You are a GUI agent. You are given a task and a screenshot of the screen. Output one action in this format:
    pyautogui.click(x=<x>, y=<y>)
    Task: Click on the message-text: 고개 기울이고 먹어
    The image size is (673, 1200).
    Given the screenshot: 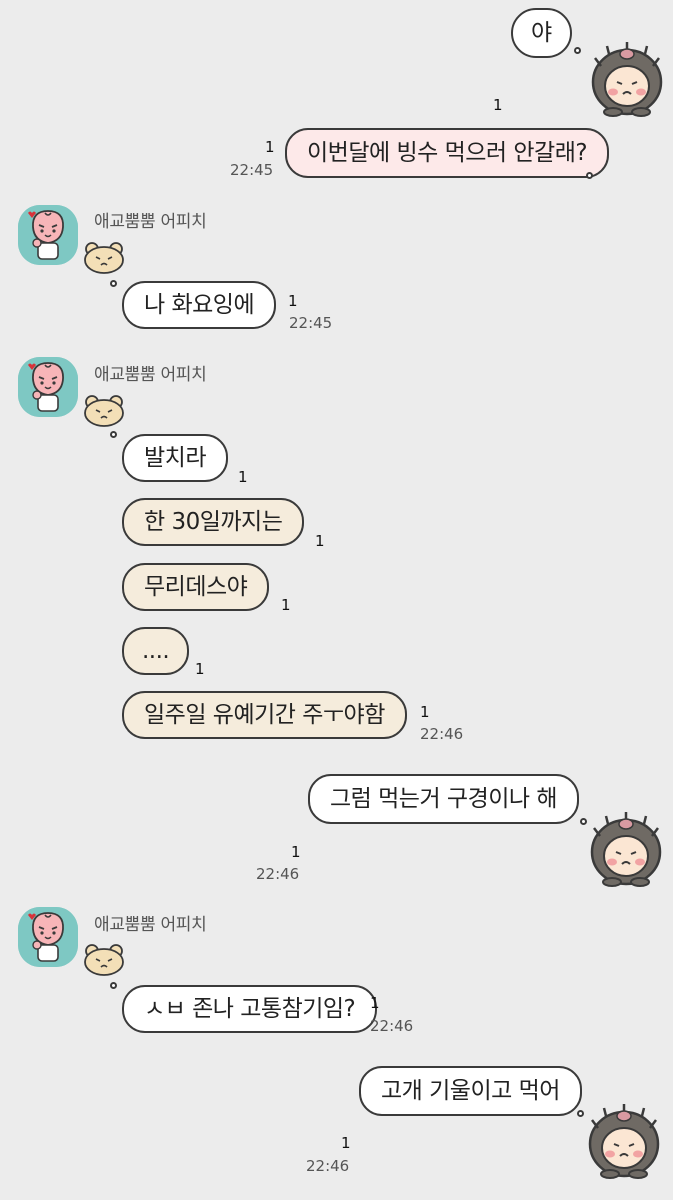 What is the action you would take?
    pyautogui.click(x=470, y=1091)
    